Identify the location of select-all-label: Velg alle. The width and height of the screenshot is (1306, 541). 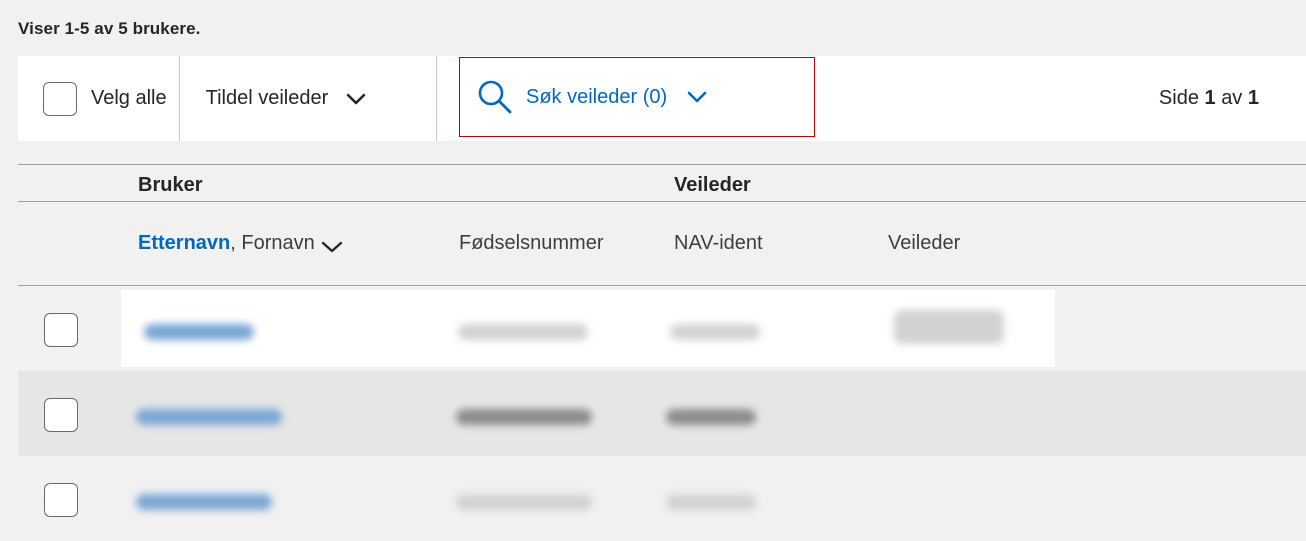
(129, 98).